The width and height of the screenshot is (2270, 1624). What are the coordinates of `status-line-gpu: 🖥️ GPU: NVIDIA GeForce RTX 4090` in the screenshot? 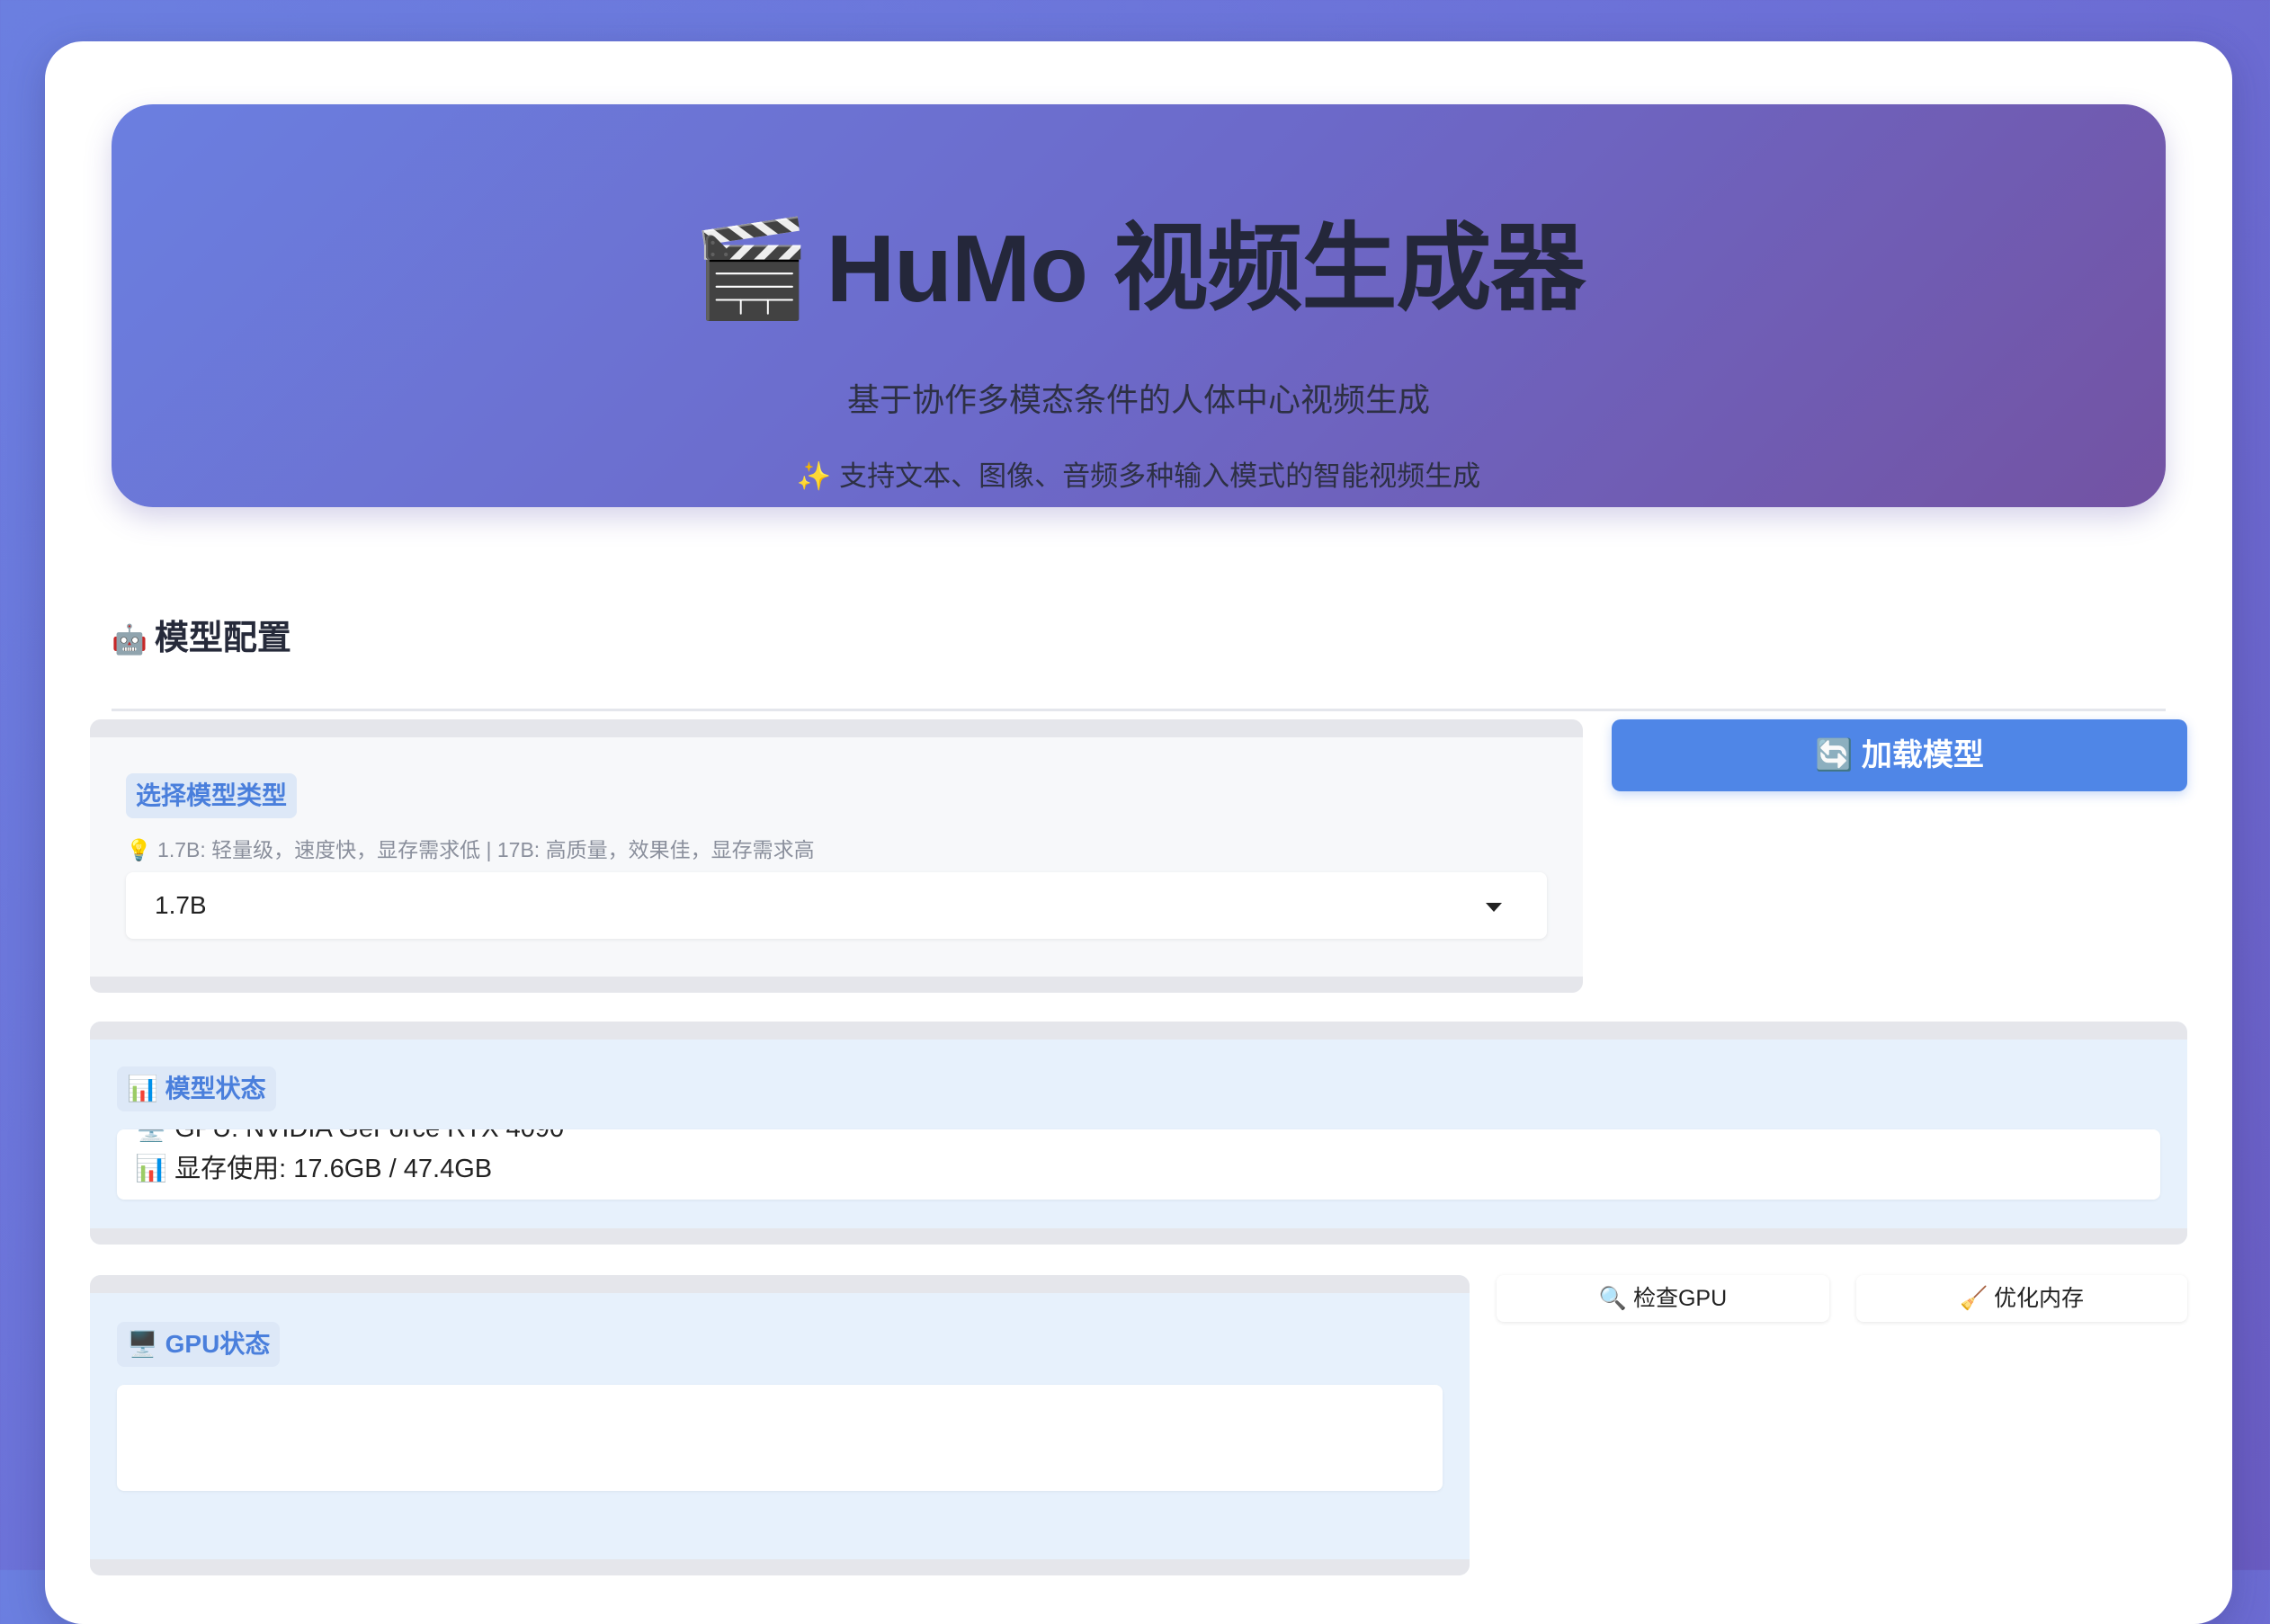 It's located at (349, 1136).